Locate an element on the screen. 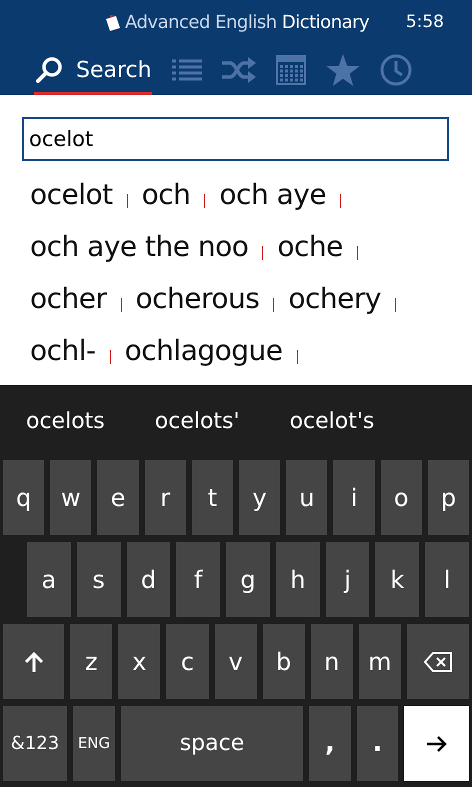  letter-key: o is located at coordinates (401, 497).